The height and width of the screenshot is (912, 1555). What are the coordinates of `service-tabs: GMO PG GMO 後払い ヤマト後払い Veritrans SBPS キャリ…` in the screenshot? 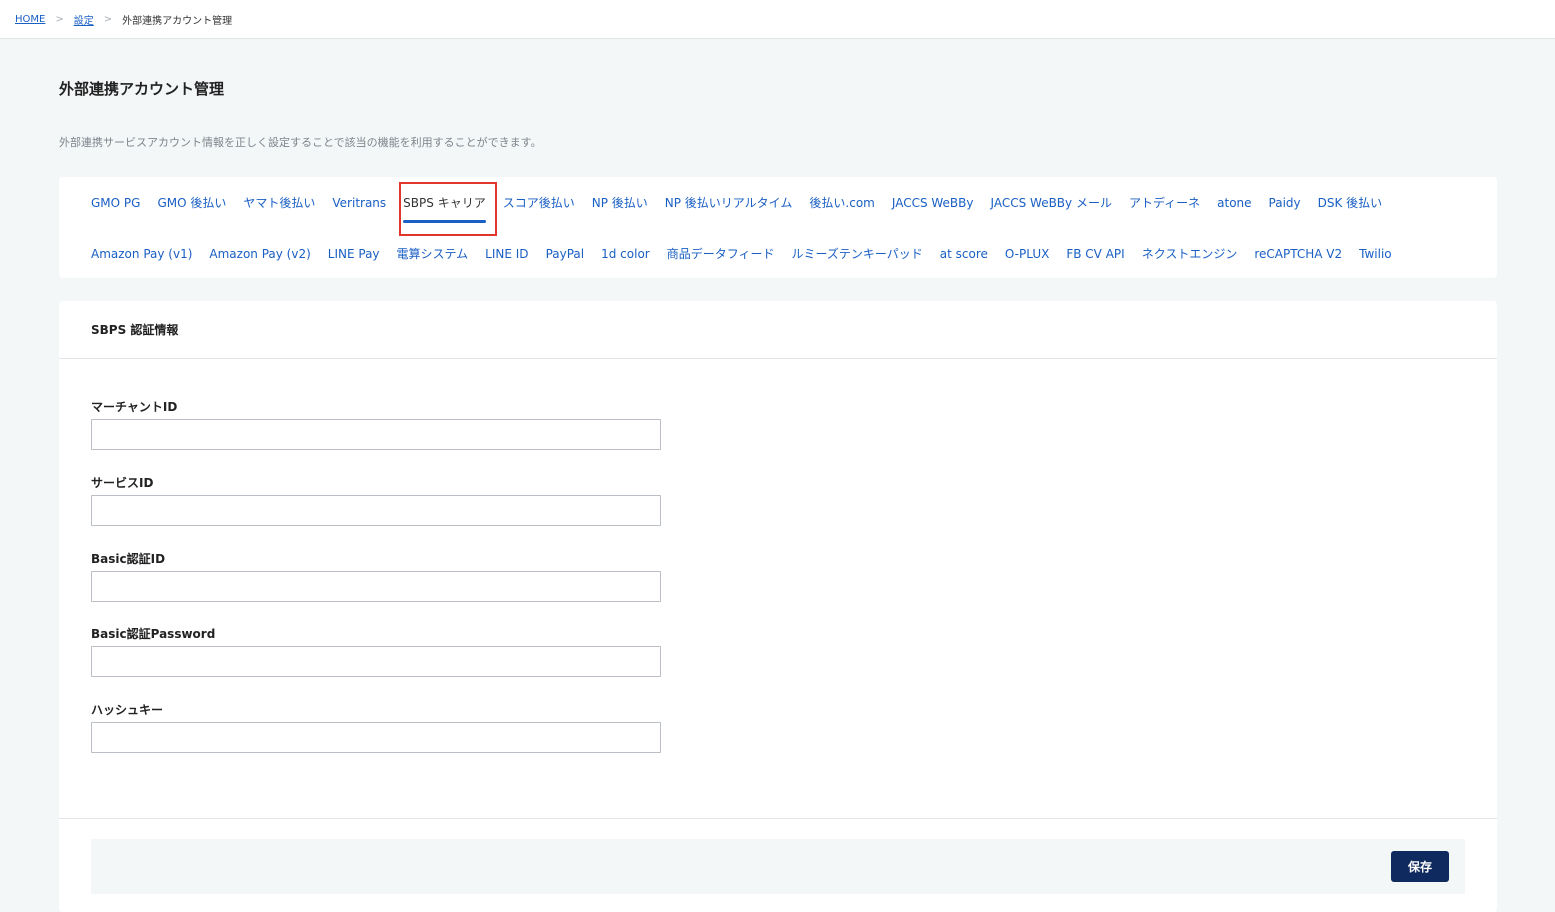 It's located at (778, 227).